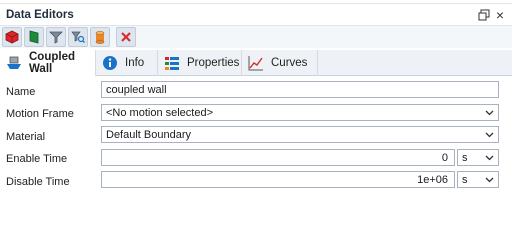  I want to click on tab-coupled-wall: Coupled Wall, so click(48, 63).